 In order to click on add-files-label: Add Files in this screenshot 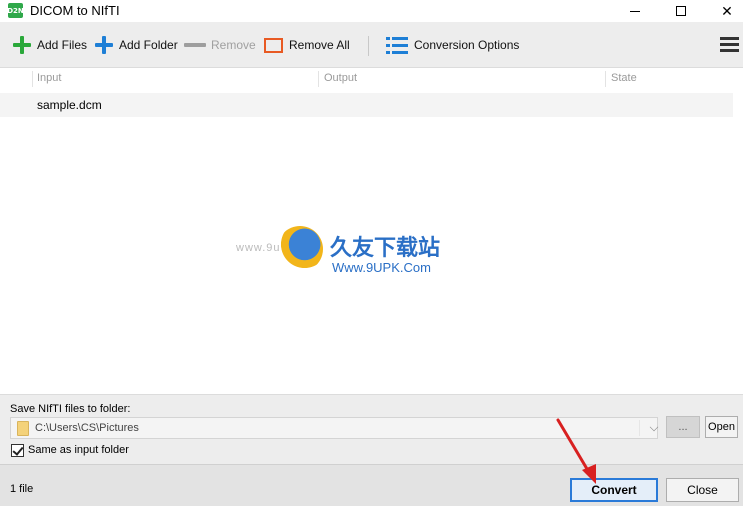, I will do `click(62, 45)`.